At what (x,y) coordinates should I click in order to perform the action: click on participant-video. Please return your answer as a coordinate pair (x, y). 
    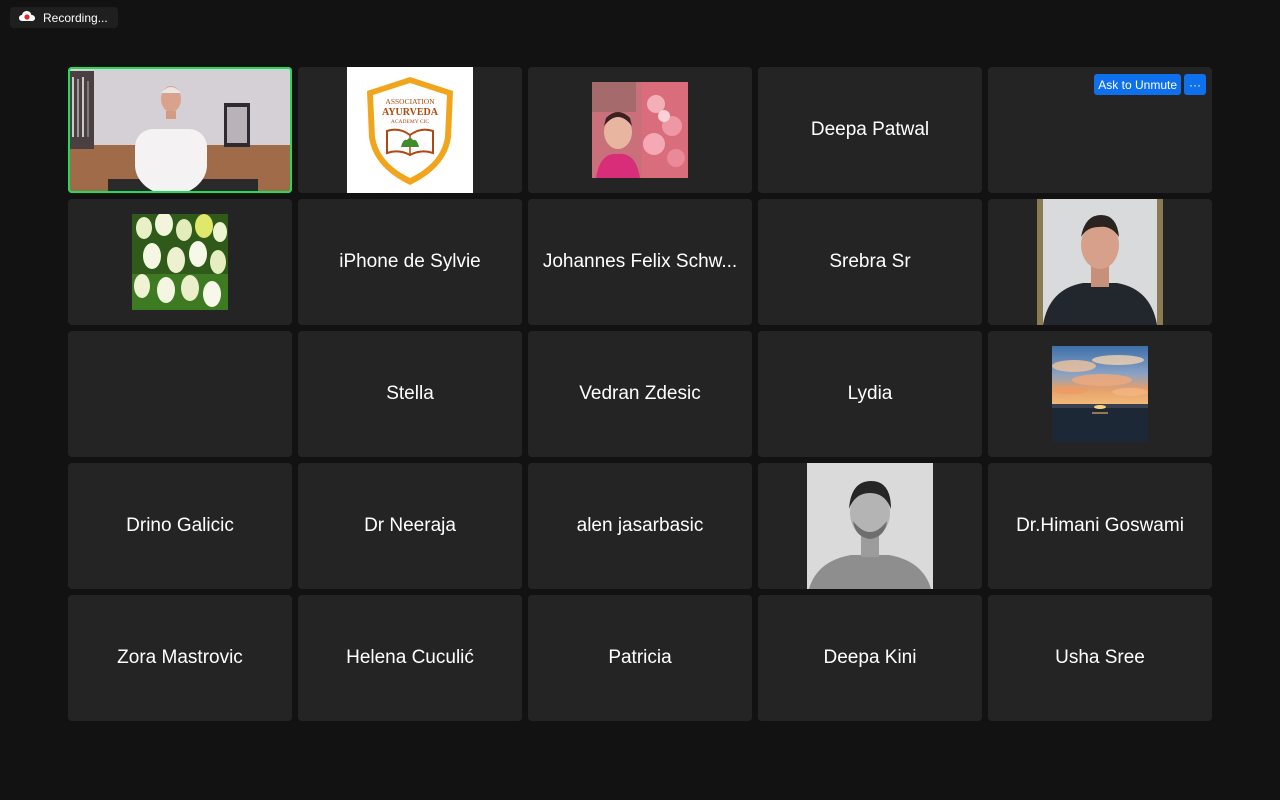
    Looking at the image, I should click on (180, 130).